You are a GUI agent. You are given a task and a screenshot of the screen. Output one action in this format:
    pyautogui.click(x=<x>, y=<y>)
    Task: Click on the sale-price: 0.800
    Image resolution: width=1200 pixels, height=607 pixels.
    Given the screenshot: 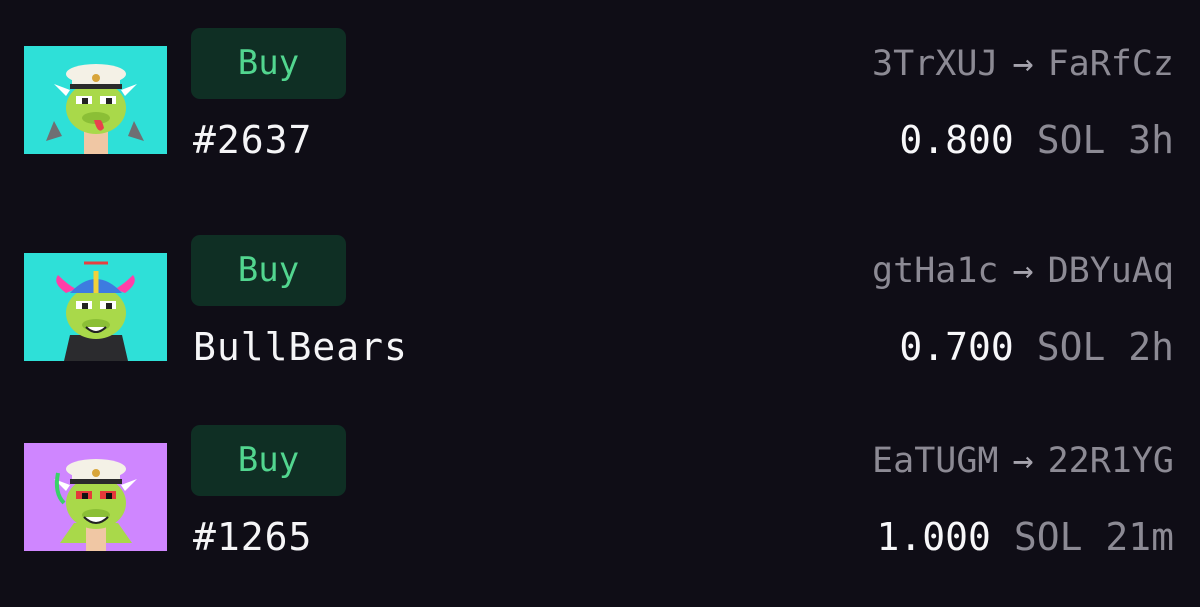 What is the action you would take?
    pyautogui.click(x=956, y=140)
    